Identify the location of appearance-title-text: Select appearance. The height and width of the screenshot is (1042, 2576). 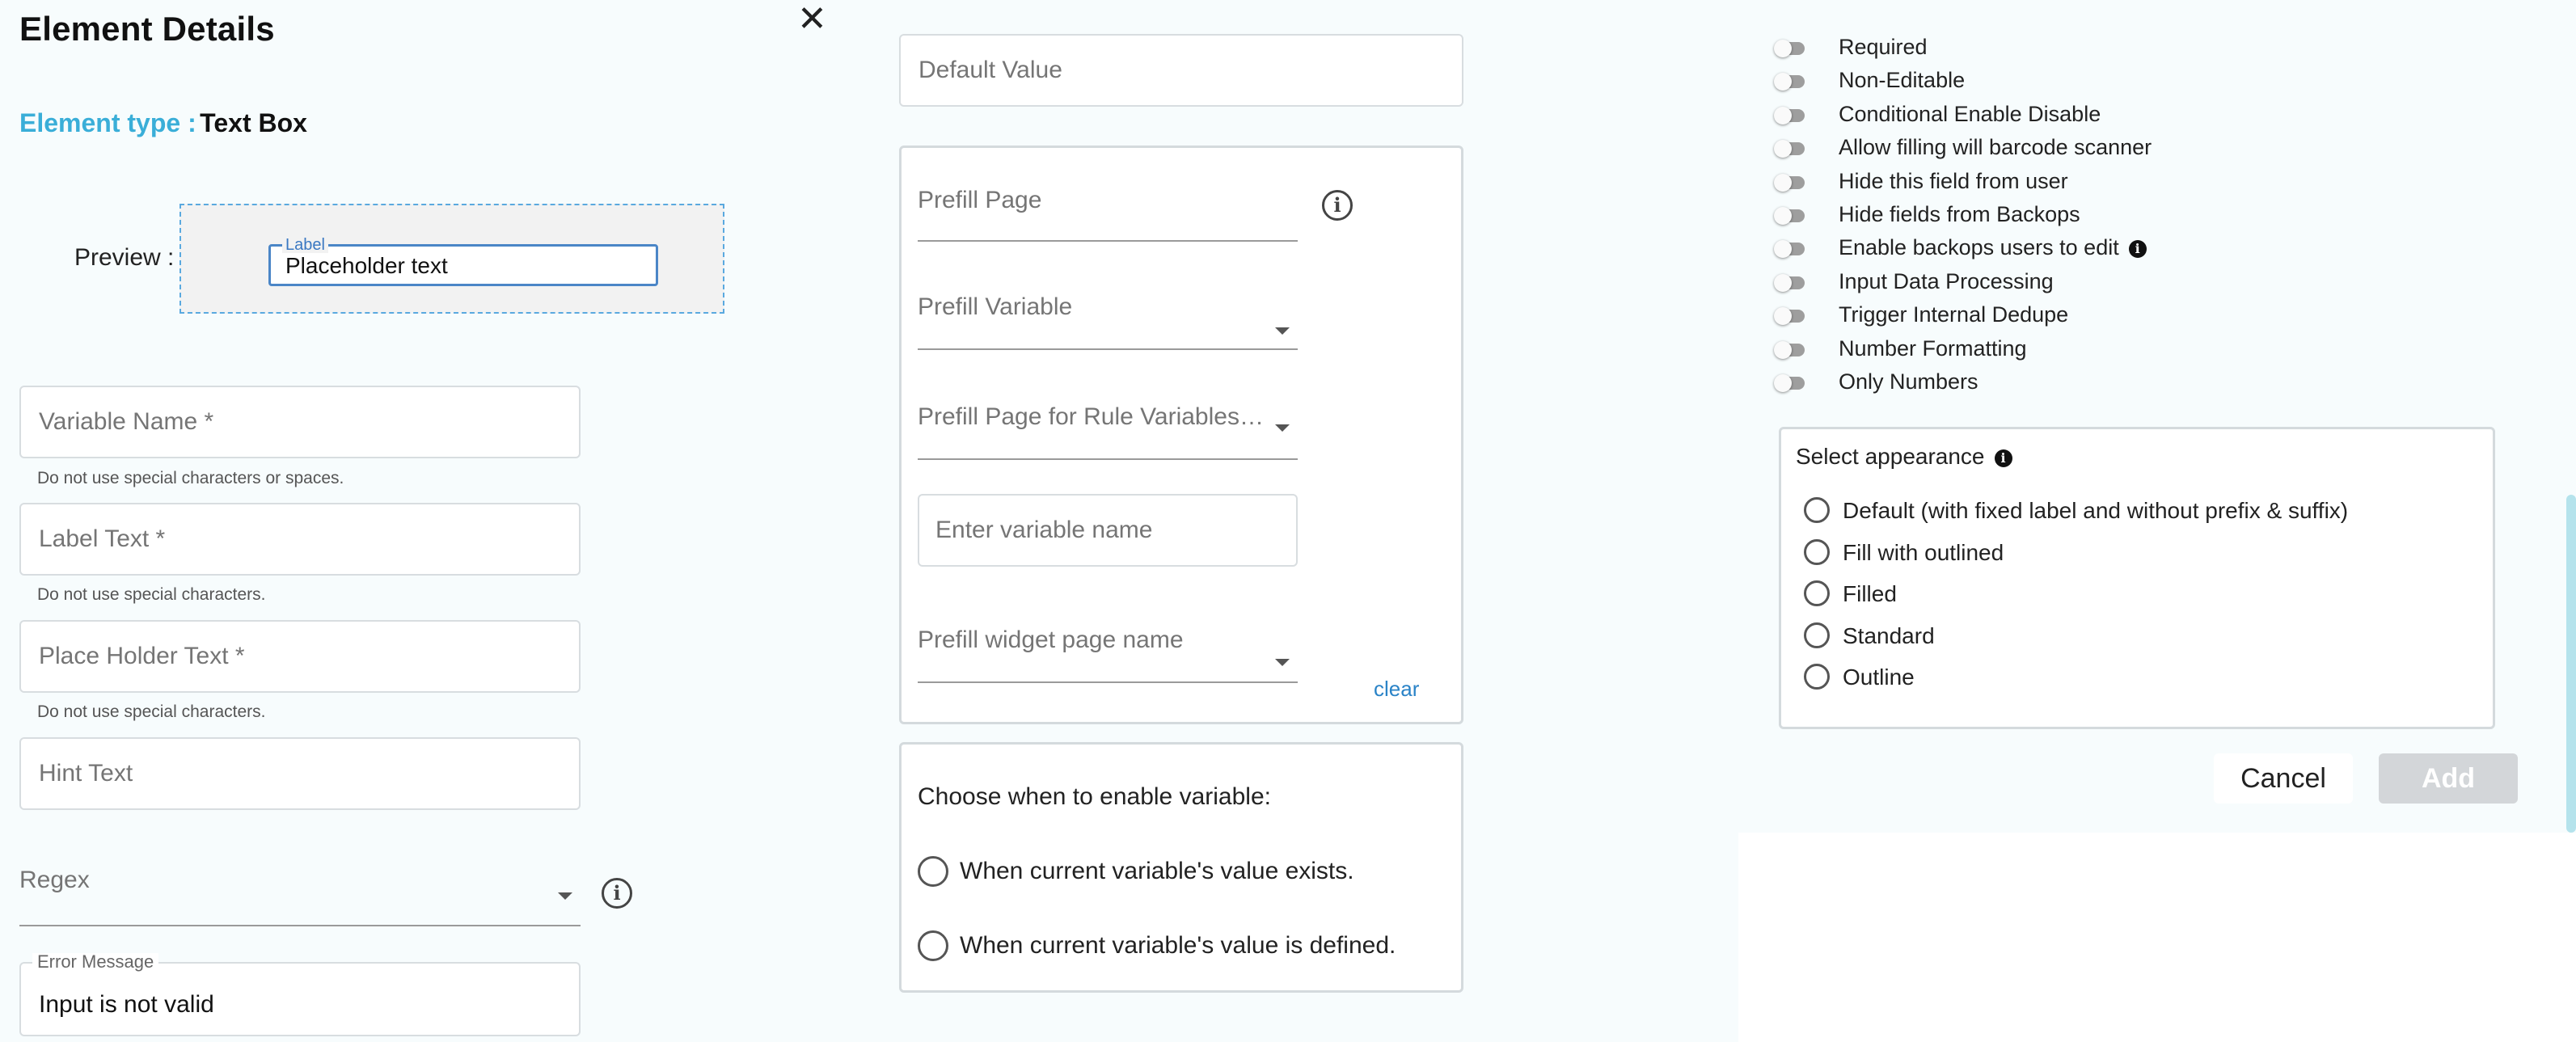
(1890, 457).